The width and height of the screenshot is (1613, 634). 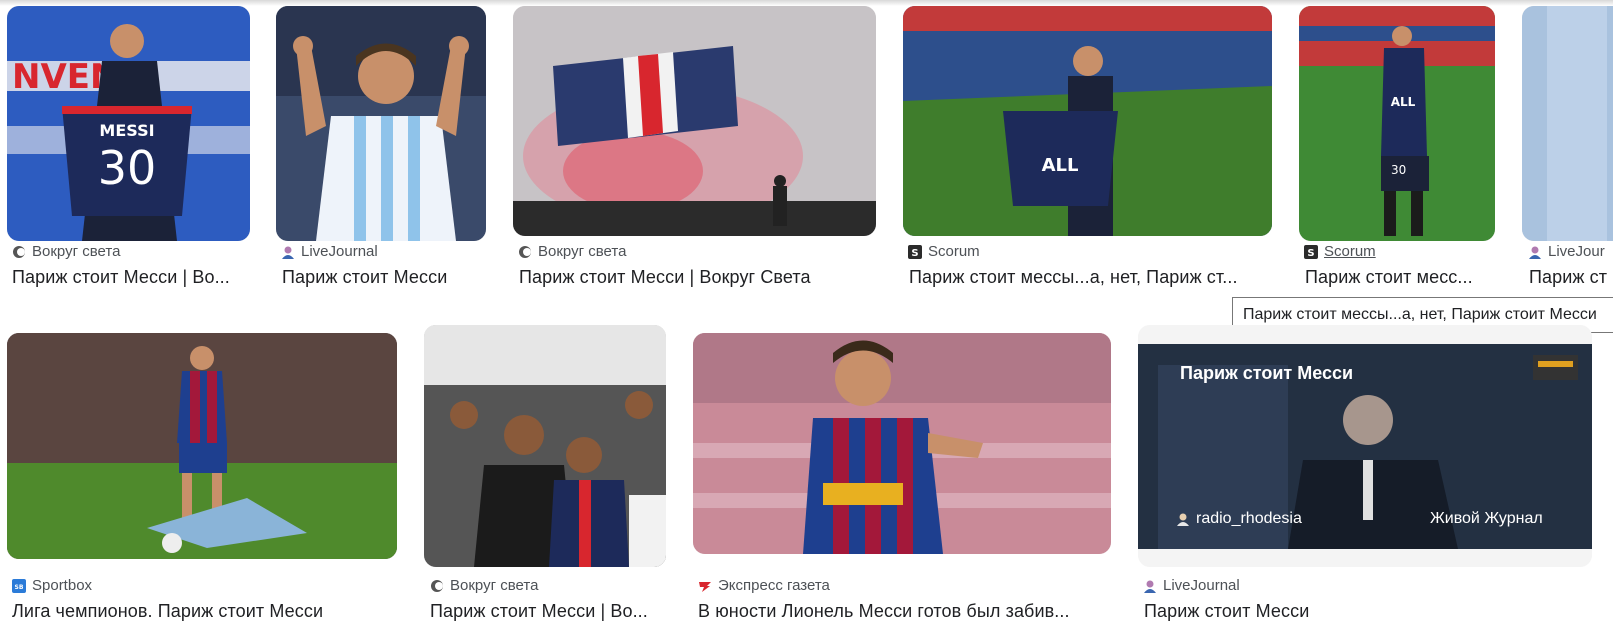 I want to click on result-source-5: S Scorum, so click(x=1340, y=251).